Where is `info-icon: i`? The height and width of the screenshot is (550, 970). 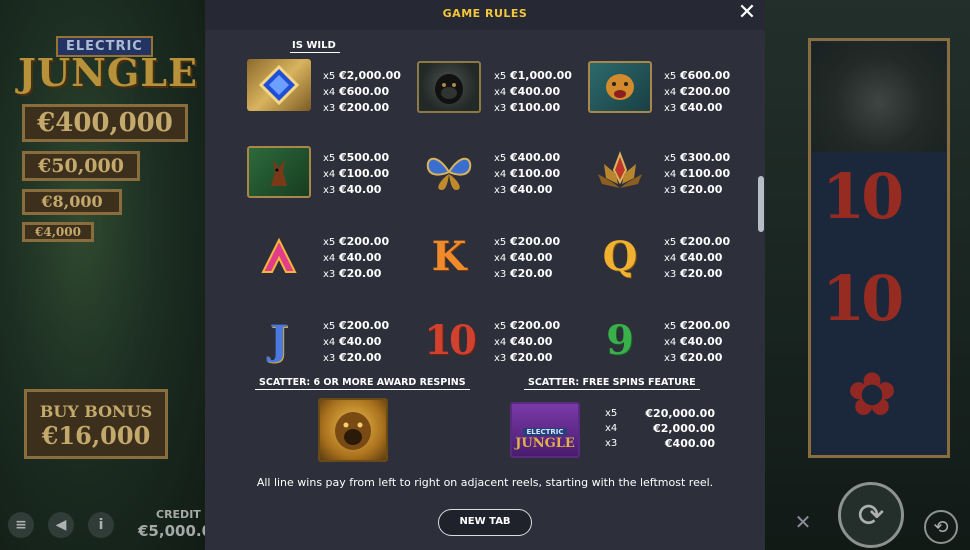 info-icon: i is located at coordinates (101, 525).